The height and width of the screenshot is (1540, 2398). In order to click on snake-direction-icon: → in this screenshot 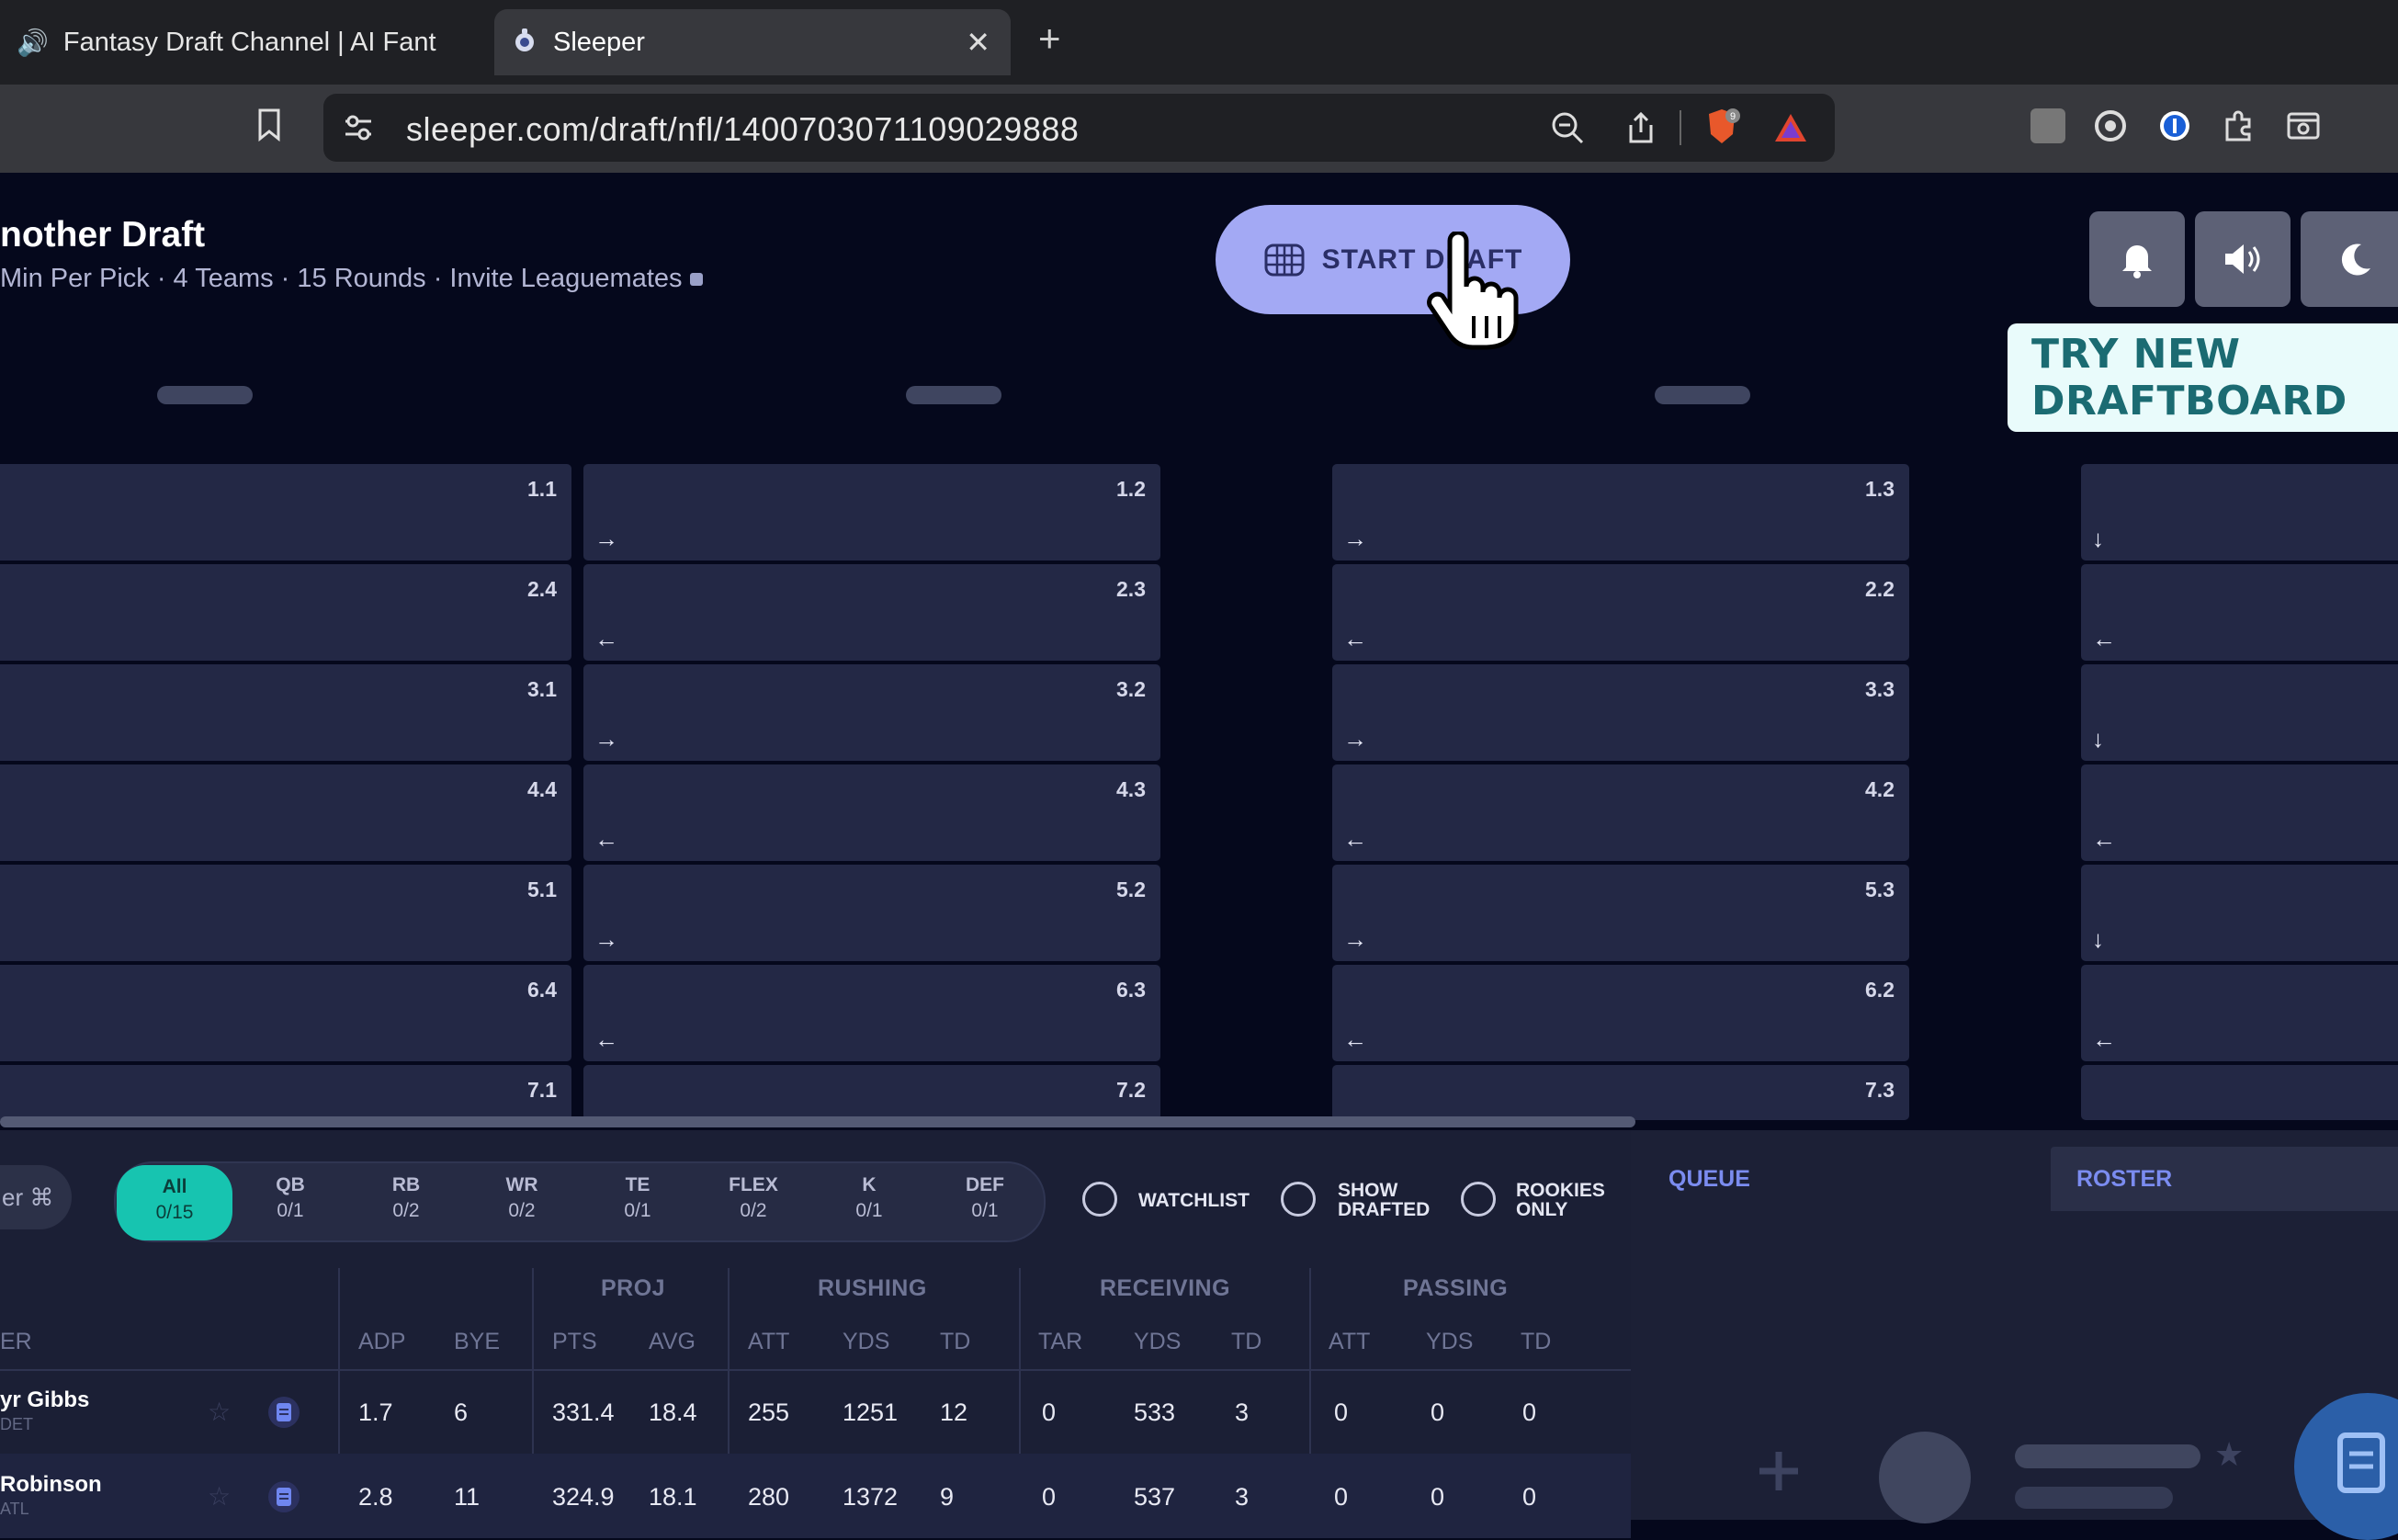, I will do `click(1355, 939)`.